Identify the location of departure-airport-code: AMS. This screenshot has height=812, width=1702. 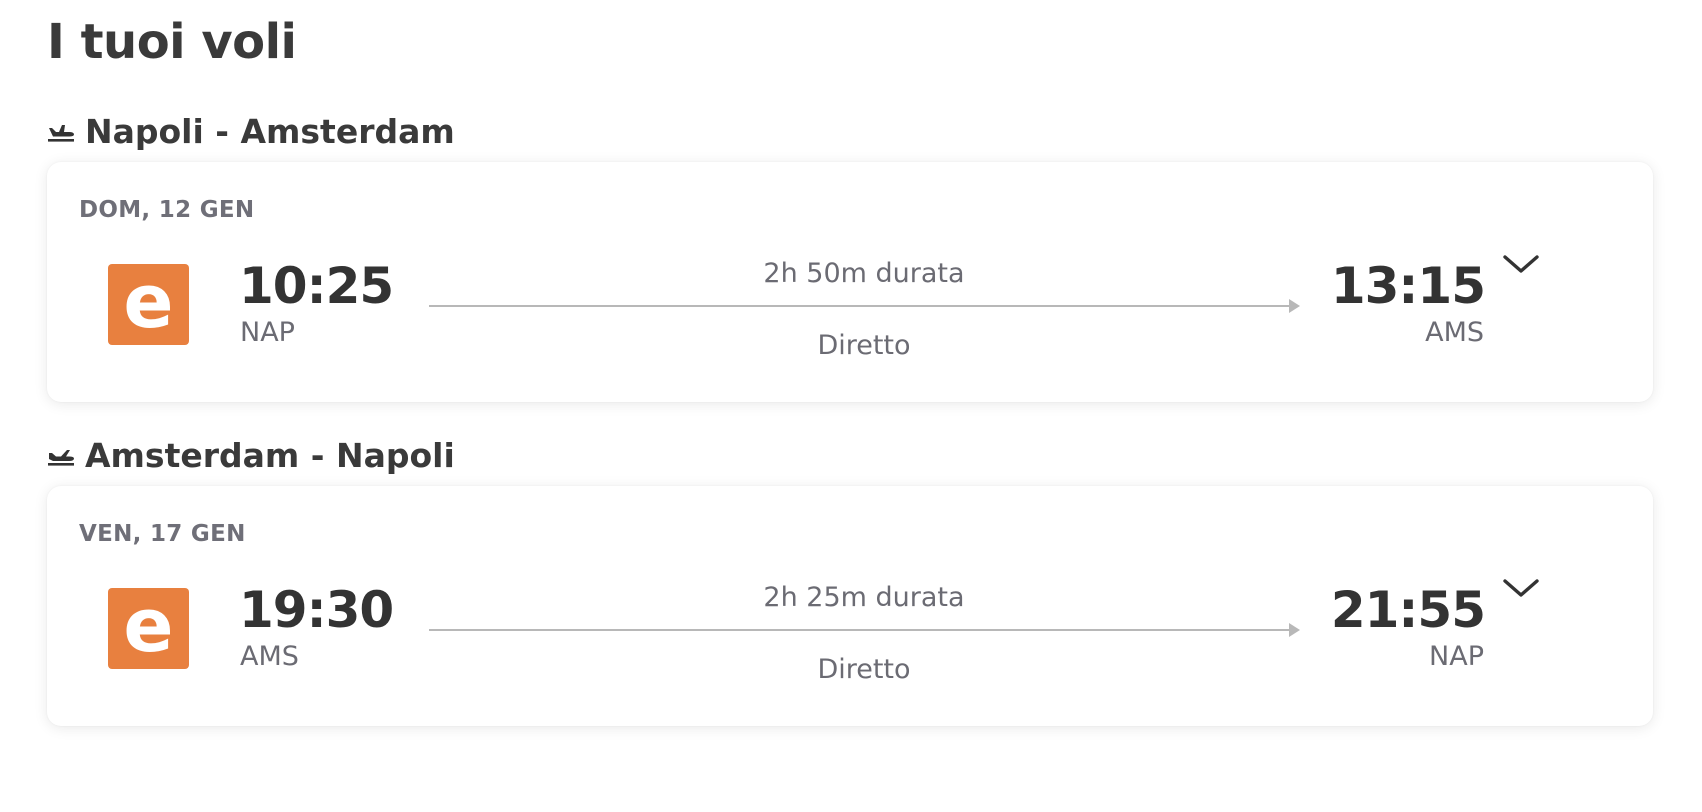
(269, 656).